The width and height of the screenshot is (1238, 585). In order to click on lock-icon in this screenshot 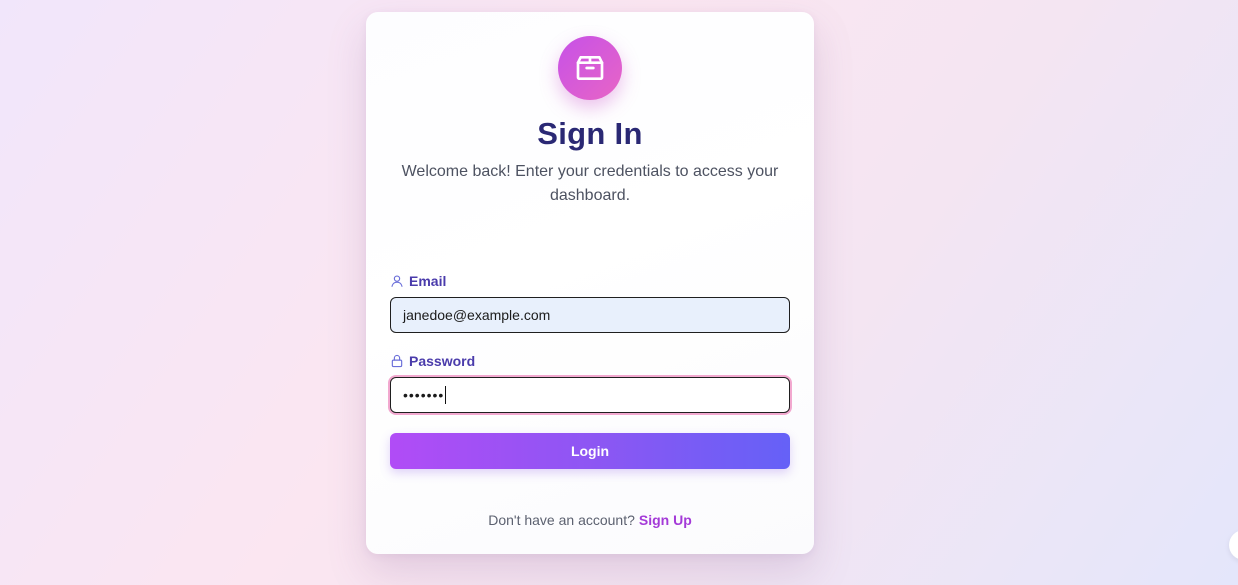, I will do `click(397, 361)`.